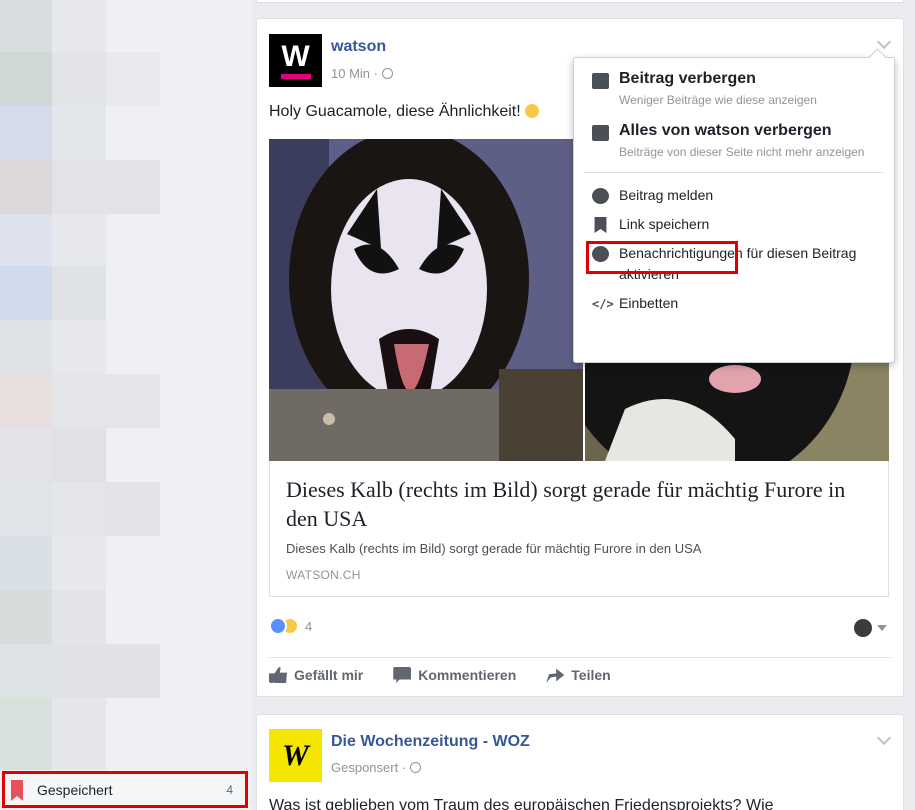 The width and height of the screenshot is (915, 810). Describe the element at coordinates (734, 303) in the screenshot. I see `menu-item-embed: </> Einbetten` at that location.